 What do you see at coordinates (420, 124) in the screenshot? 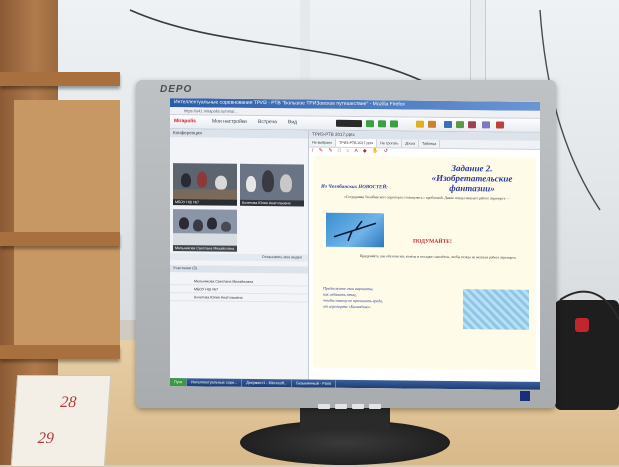
I see `hand-button` at bounding box center [420, 124].